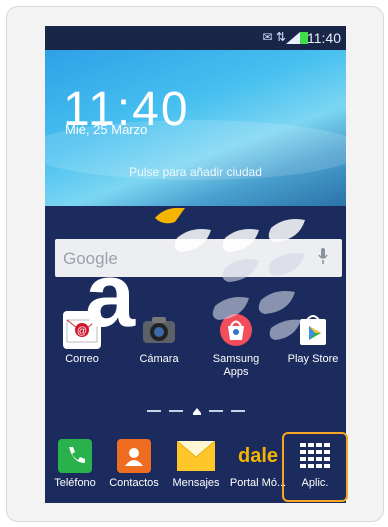 Image resolution: width=388 pixels, height=527 pixels. What do you see at coordinates (106, 129) in the screenshot?
I see `clock-date: Mié, 25 Marzo` at bounding box center [106, 129].